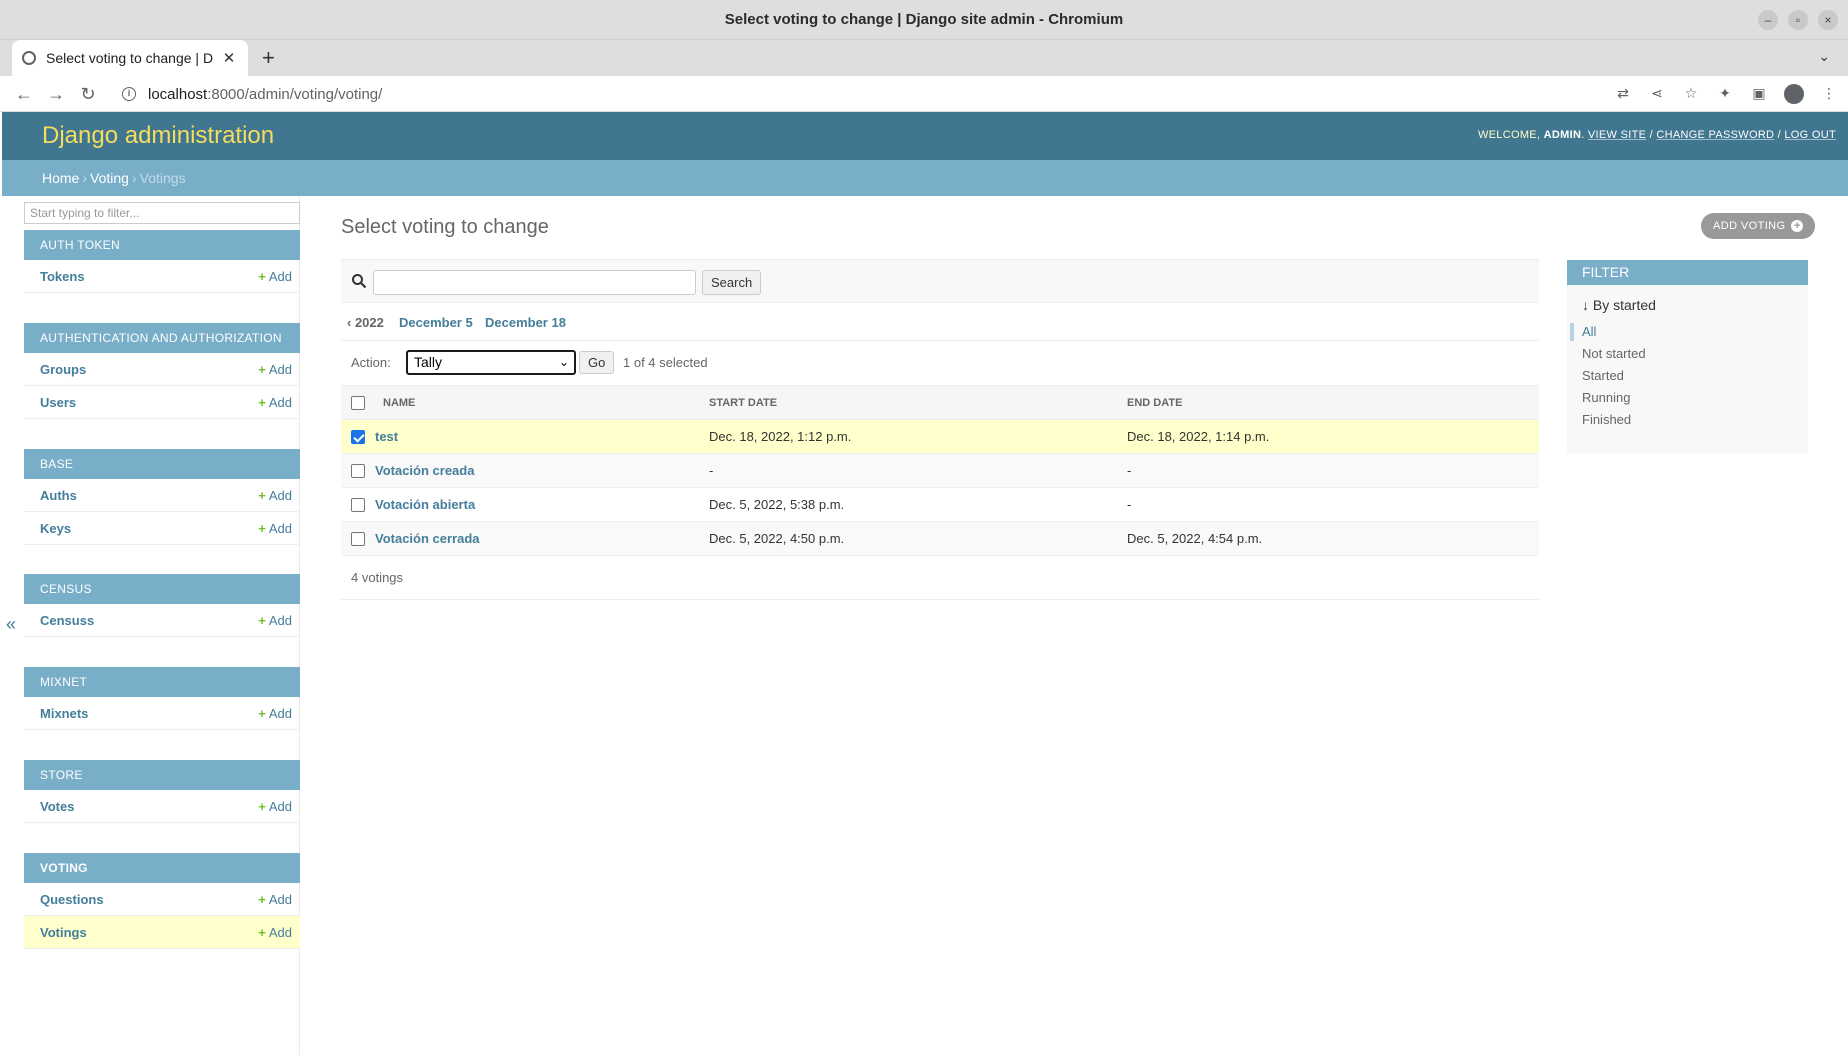 This screenshot has height=1055, width=1848. Describe the element at coordinates (371, 362) in the screenshot. I see `action-label: Action:` at that location.